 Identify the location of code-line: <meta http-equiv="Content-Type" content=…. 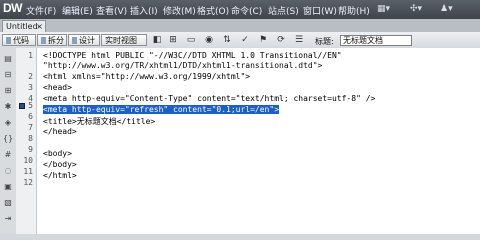
(209, 98).